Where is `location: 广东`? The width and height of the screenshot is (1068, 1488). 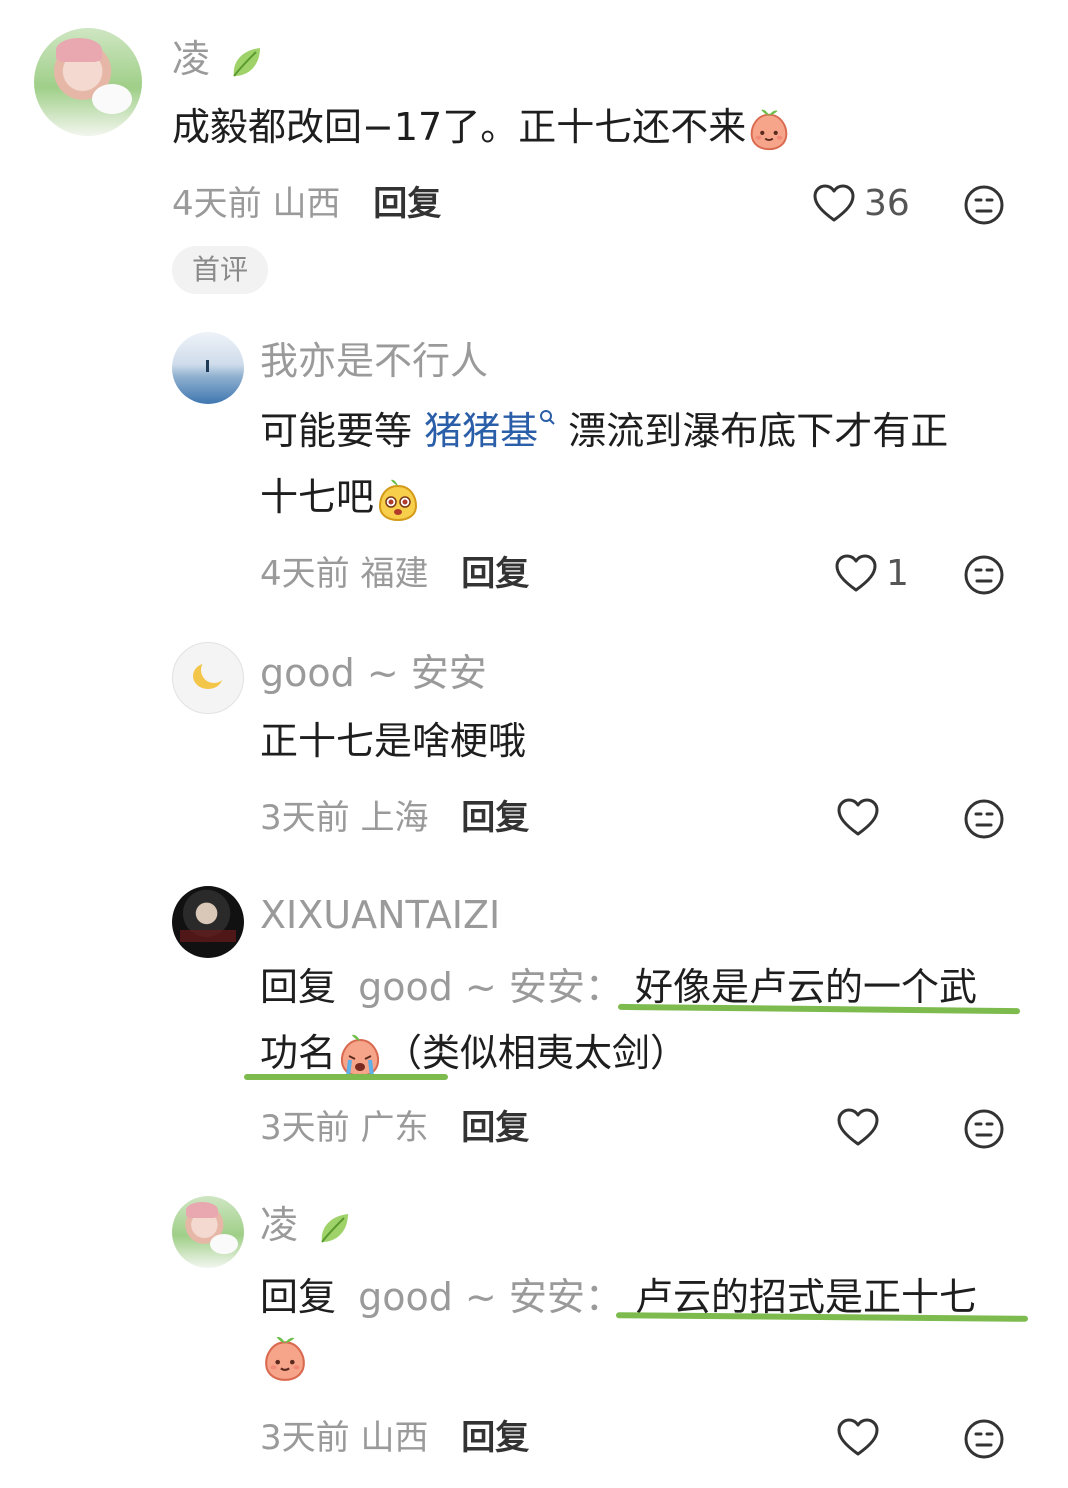 location: 广东 is located at coordinates (394, 1128).